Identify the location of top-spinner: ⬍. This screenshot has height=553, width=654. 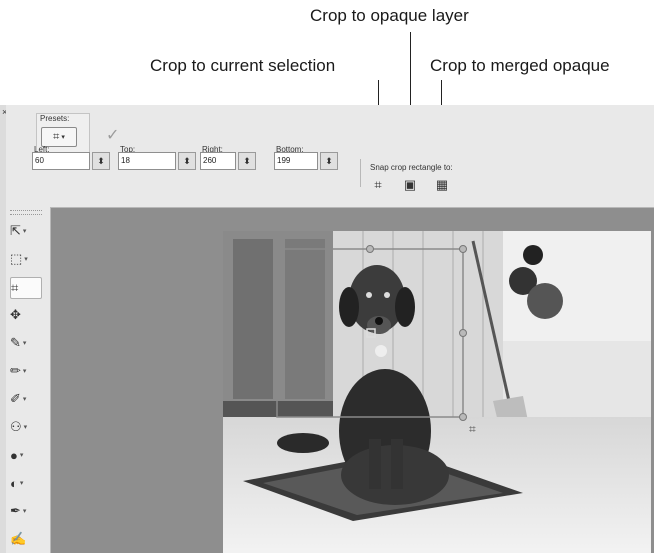
(187, 161).